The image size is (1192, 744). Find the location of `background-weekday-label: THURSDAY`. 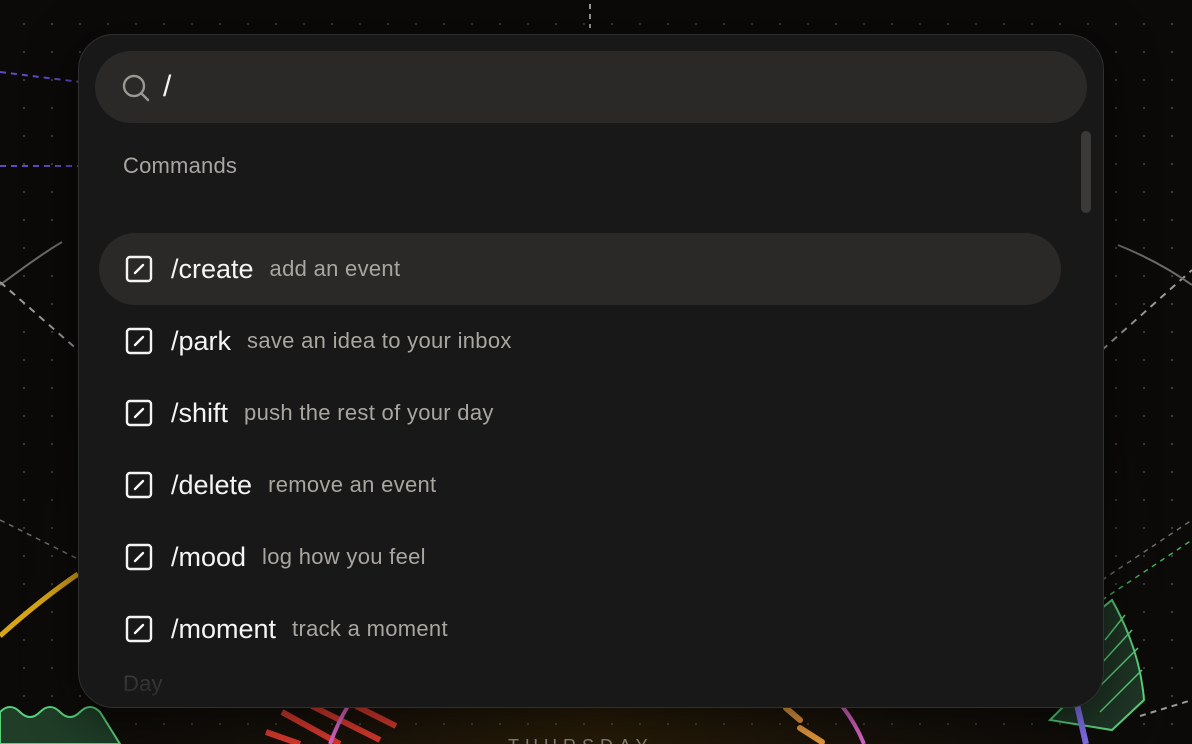

background-weekday-label: THURSDAY is located at coordinates (581, 740).